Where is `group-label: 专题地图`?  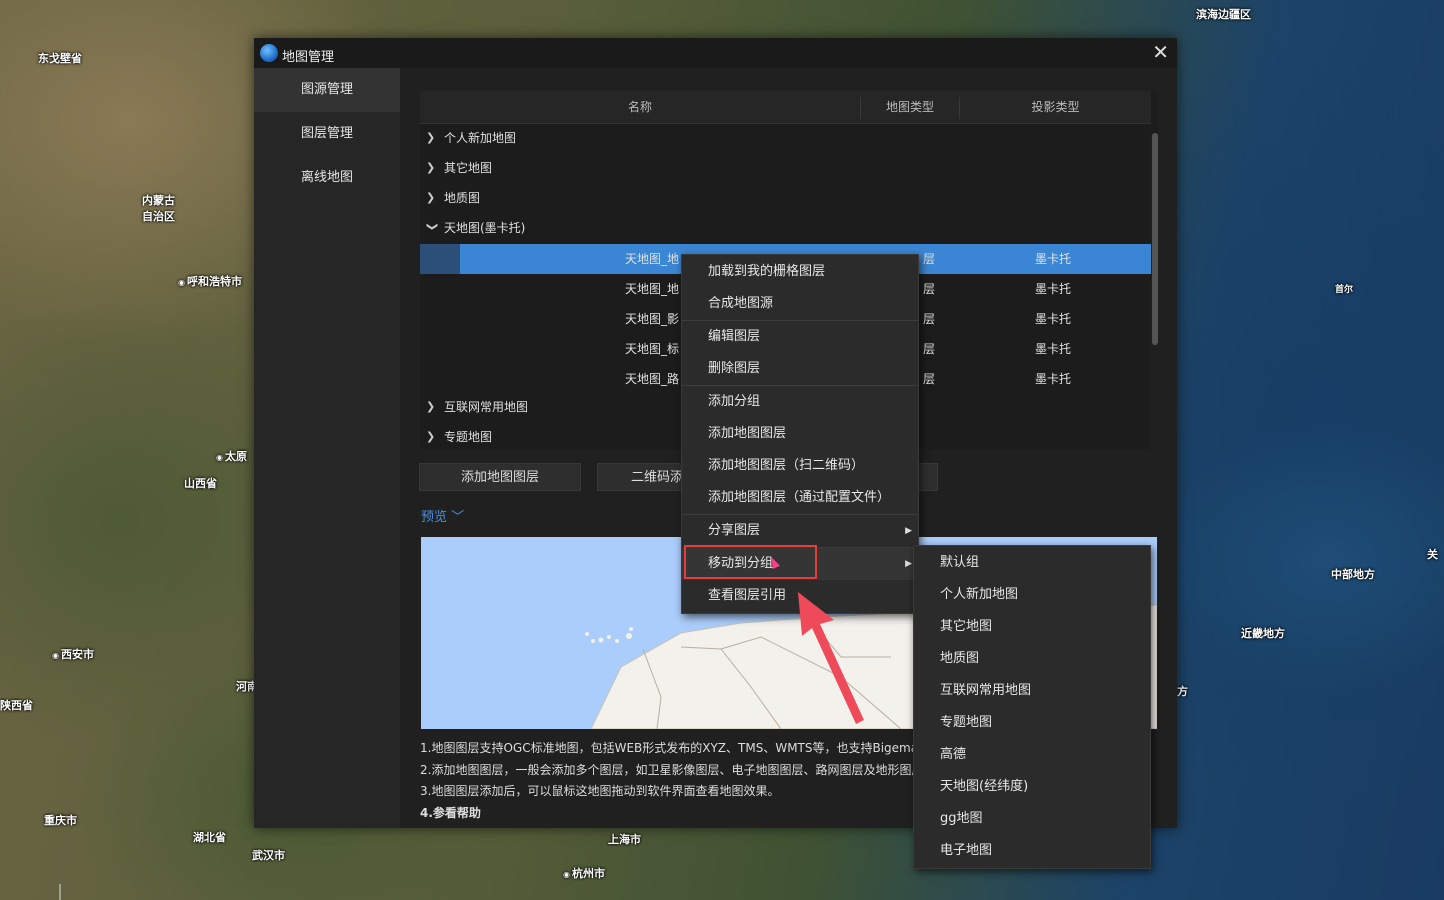
group-label: 专题地图 is located at coordinates (468, 437).